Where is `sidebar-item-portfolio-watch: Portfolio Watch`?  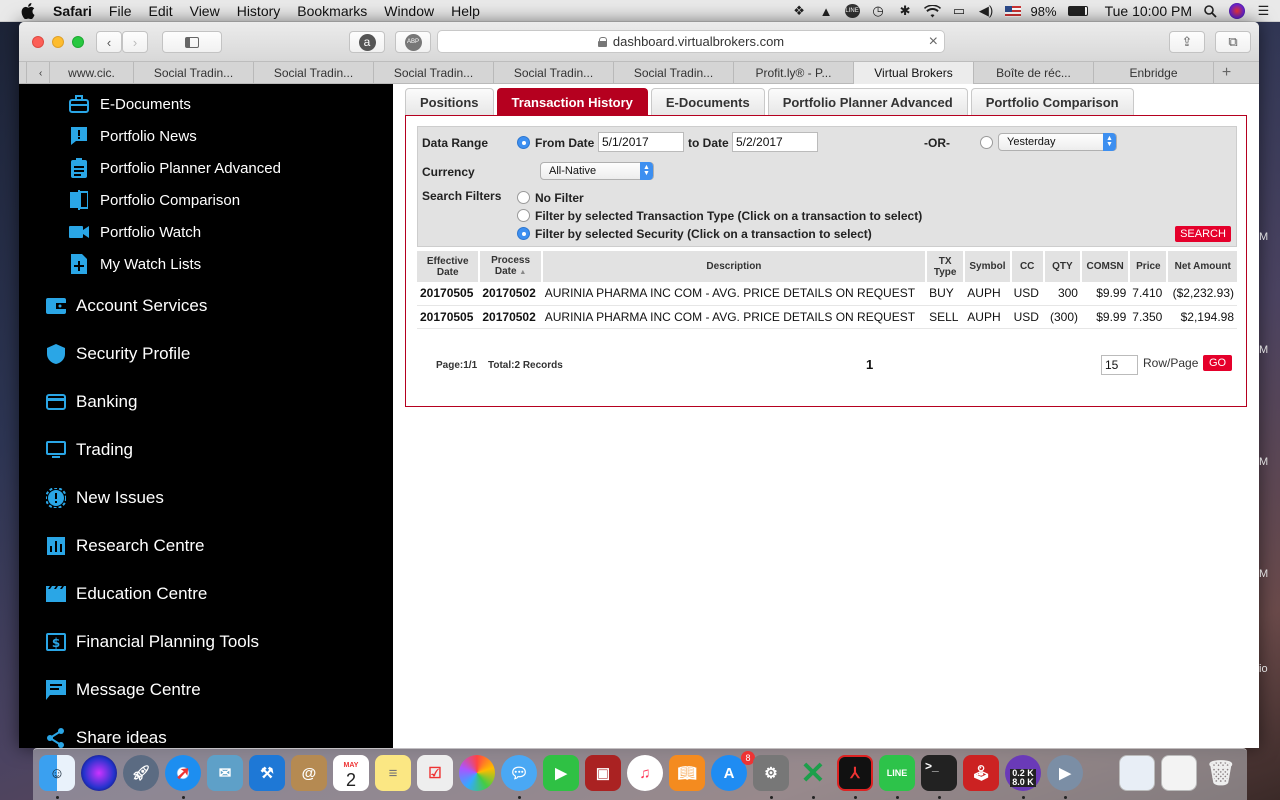
sidebar-item-portfolio-watch: Portfolio Watch is located at coordinates (135, 232).